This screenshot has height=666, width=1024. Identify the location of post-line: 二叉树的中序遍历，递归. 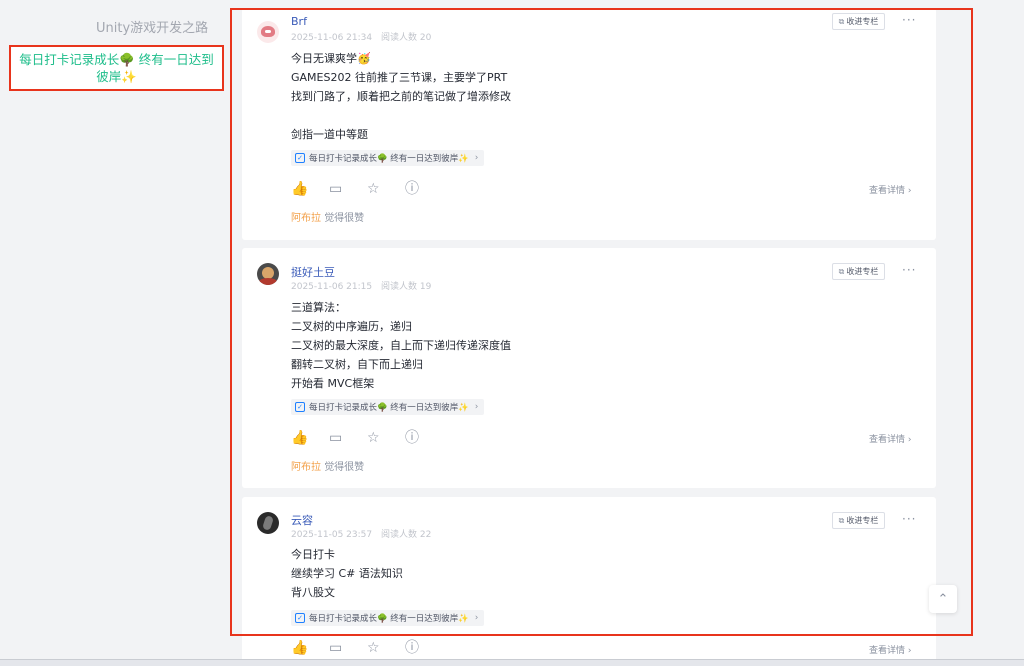
(351, 326).